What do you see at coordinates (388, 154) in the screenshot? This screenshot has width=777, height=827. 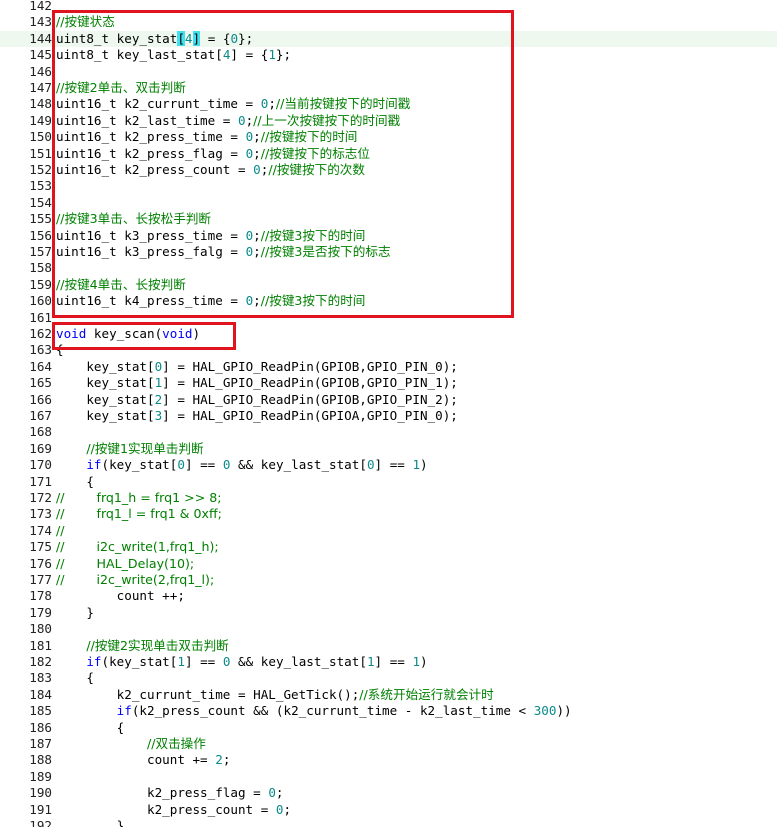 I see `code-line: 151 uint16_t k2_press_flag = 0;//按键按下的标志位` at bounding box center [388, 154].